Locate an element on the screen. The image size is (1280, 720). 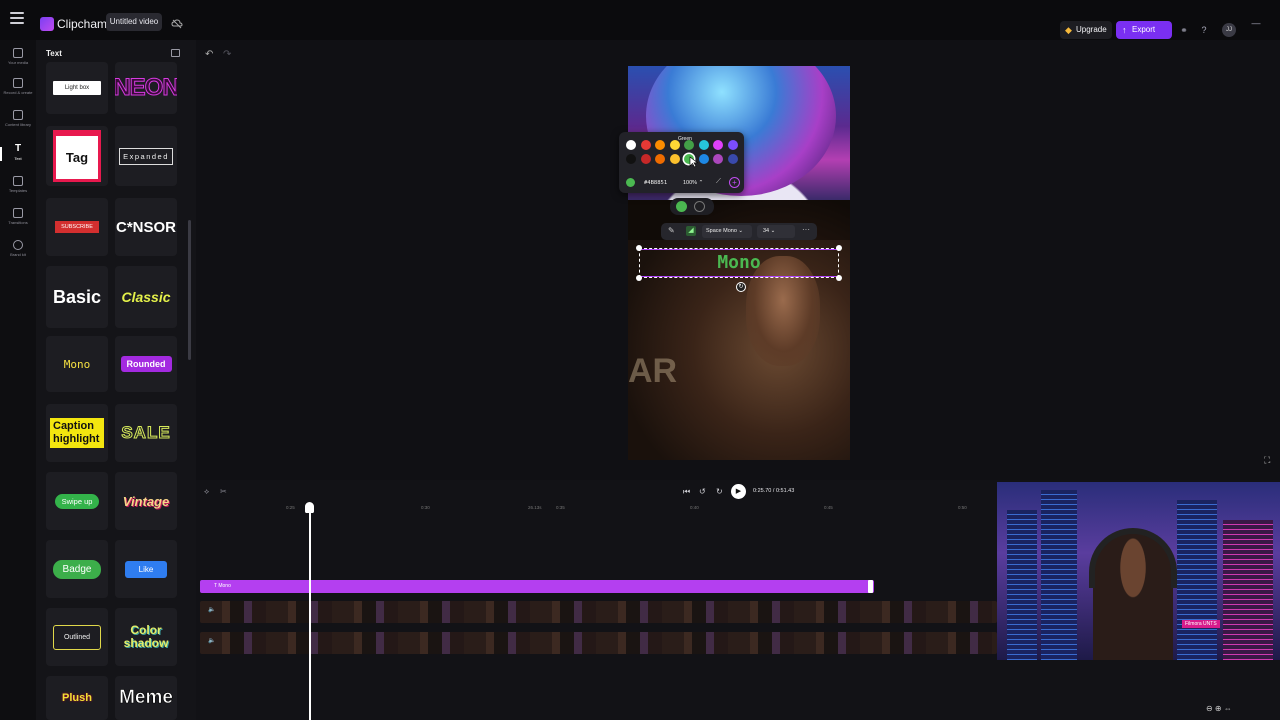
share-link-icon: ⚭ is located at coordinates (1184, 30).